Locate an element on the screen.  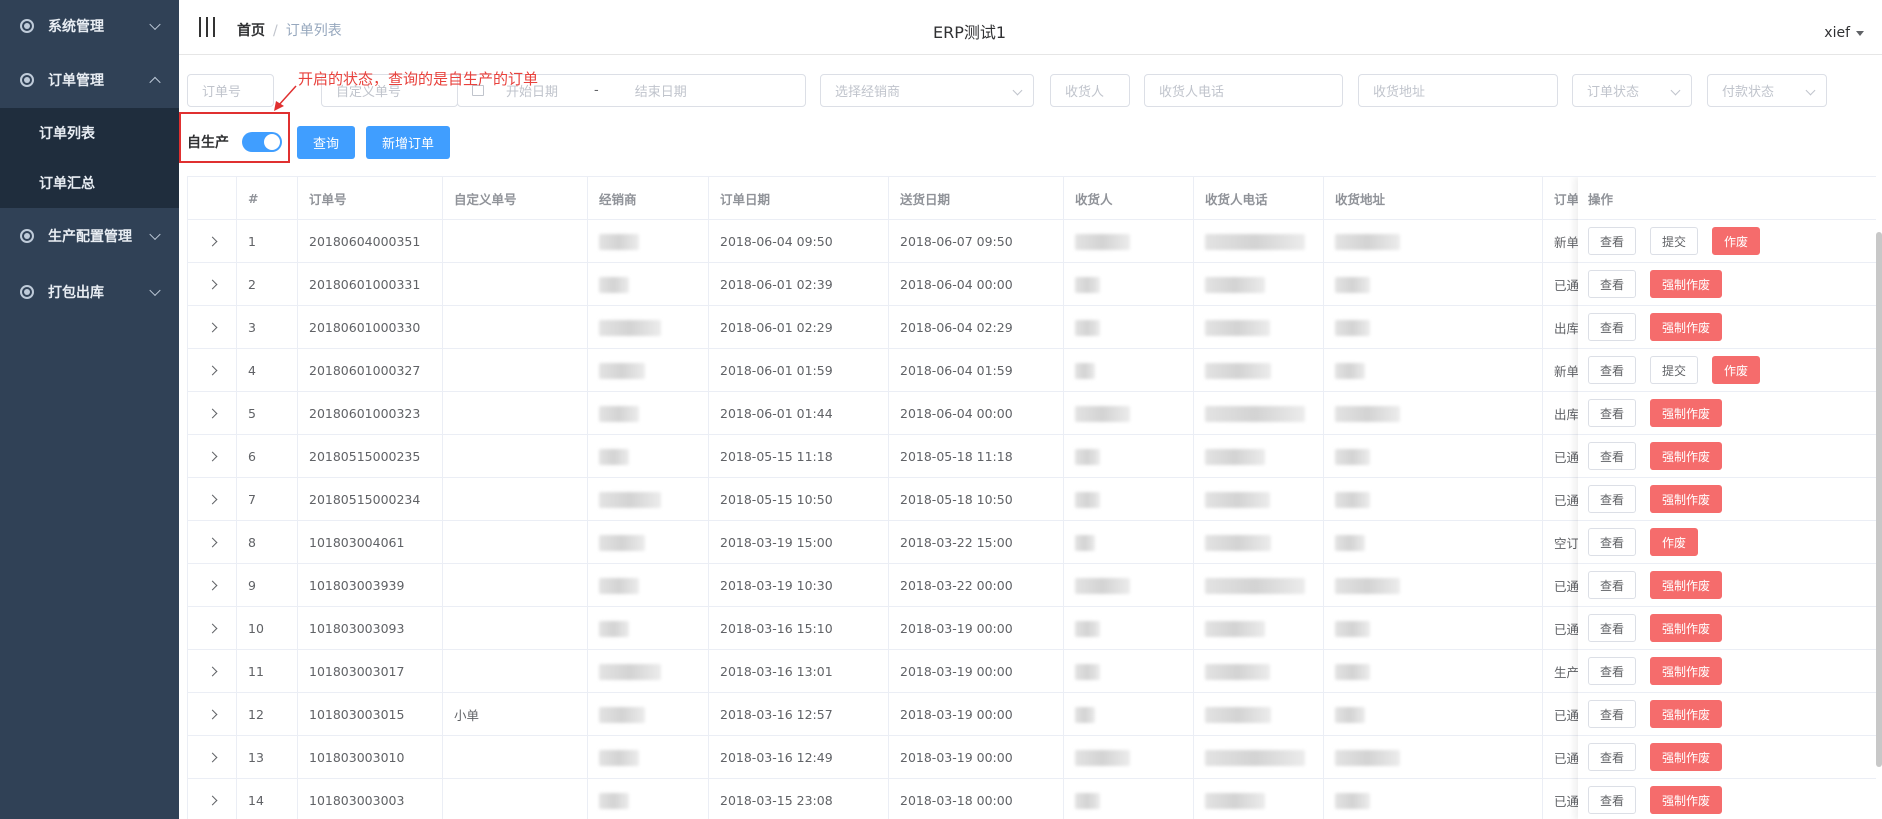
caret-down-icon is located at coordinates (1860, 33).